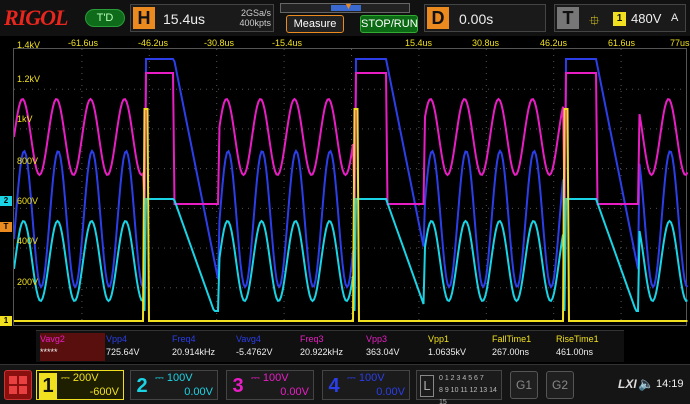  Describe the element at coordinates (28, 282) in the screenshot. I see `volt-tick: 200V` at that location.